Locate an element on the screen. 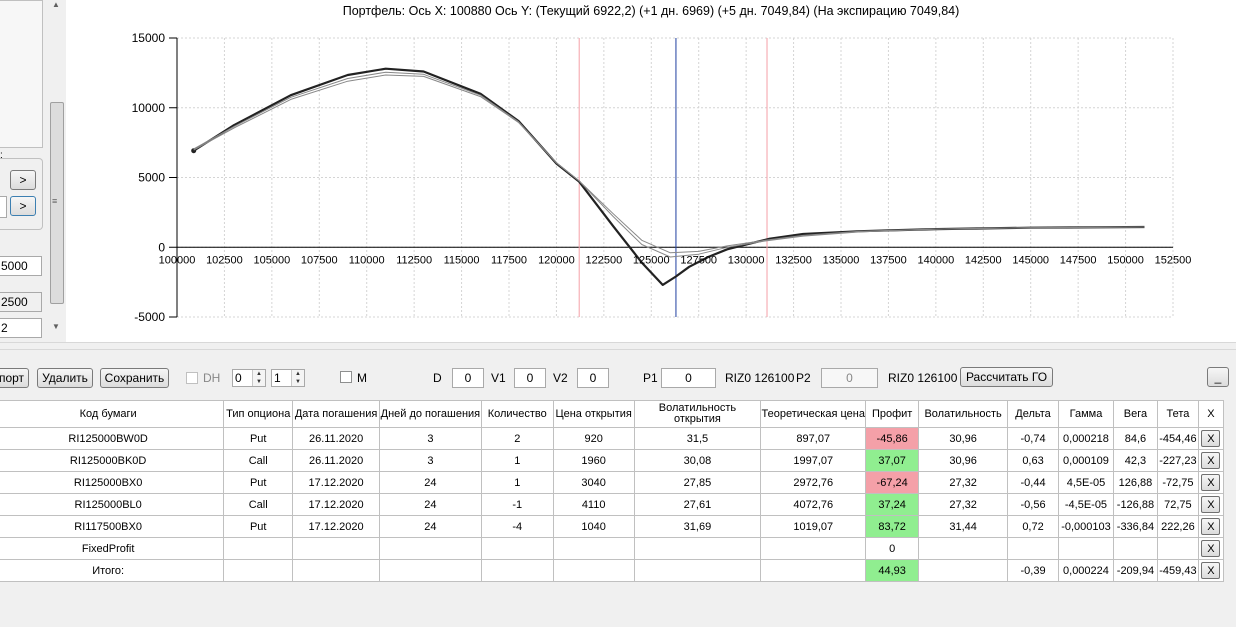  table-cell: RI125000BL0 is located at coordinates (112, 504).